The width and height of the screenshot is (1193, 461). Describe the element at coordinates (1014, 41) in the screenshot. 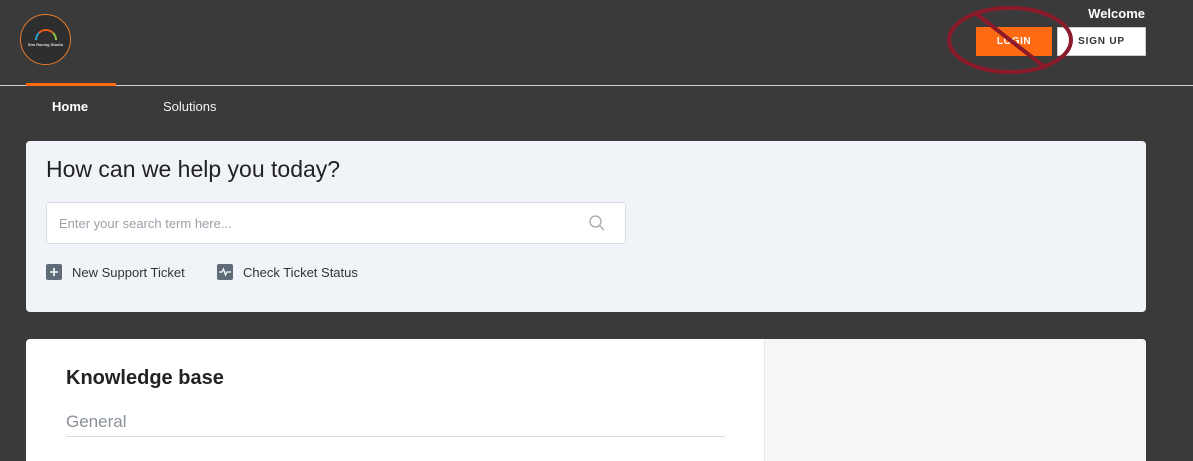

I see `login-button: LOGIN` at that location.